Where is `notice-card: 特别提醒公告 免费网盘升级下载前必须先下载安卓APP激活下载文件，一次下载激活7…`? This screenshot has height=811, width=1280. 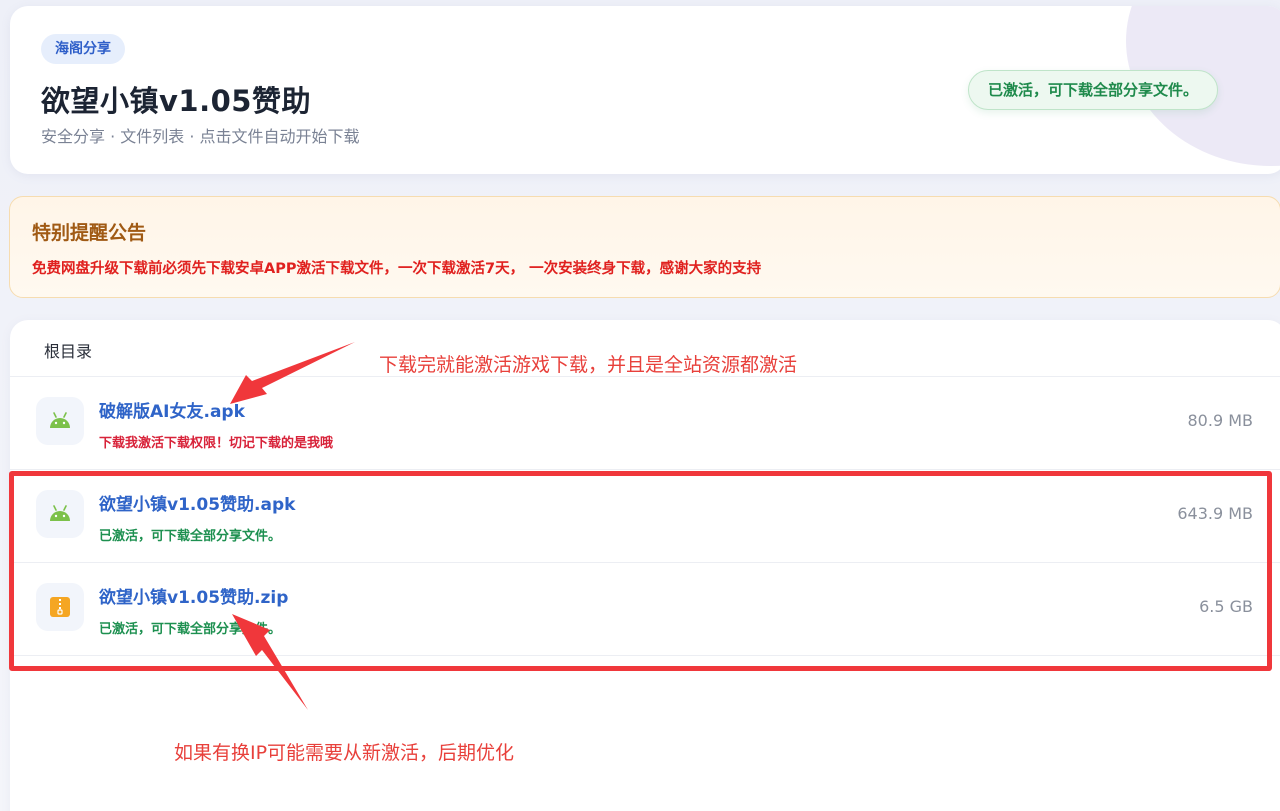
notice-card: 特别提醒公告 免费网盘升级下载前必须先下载安卓APP激活下载文件，一次下载激活7… is located at coordinates (644, 247).